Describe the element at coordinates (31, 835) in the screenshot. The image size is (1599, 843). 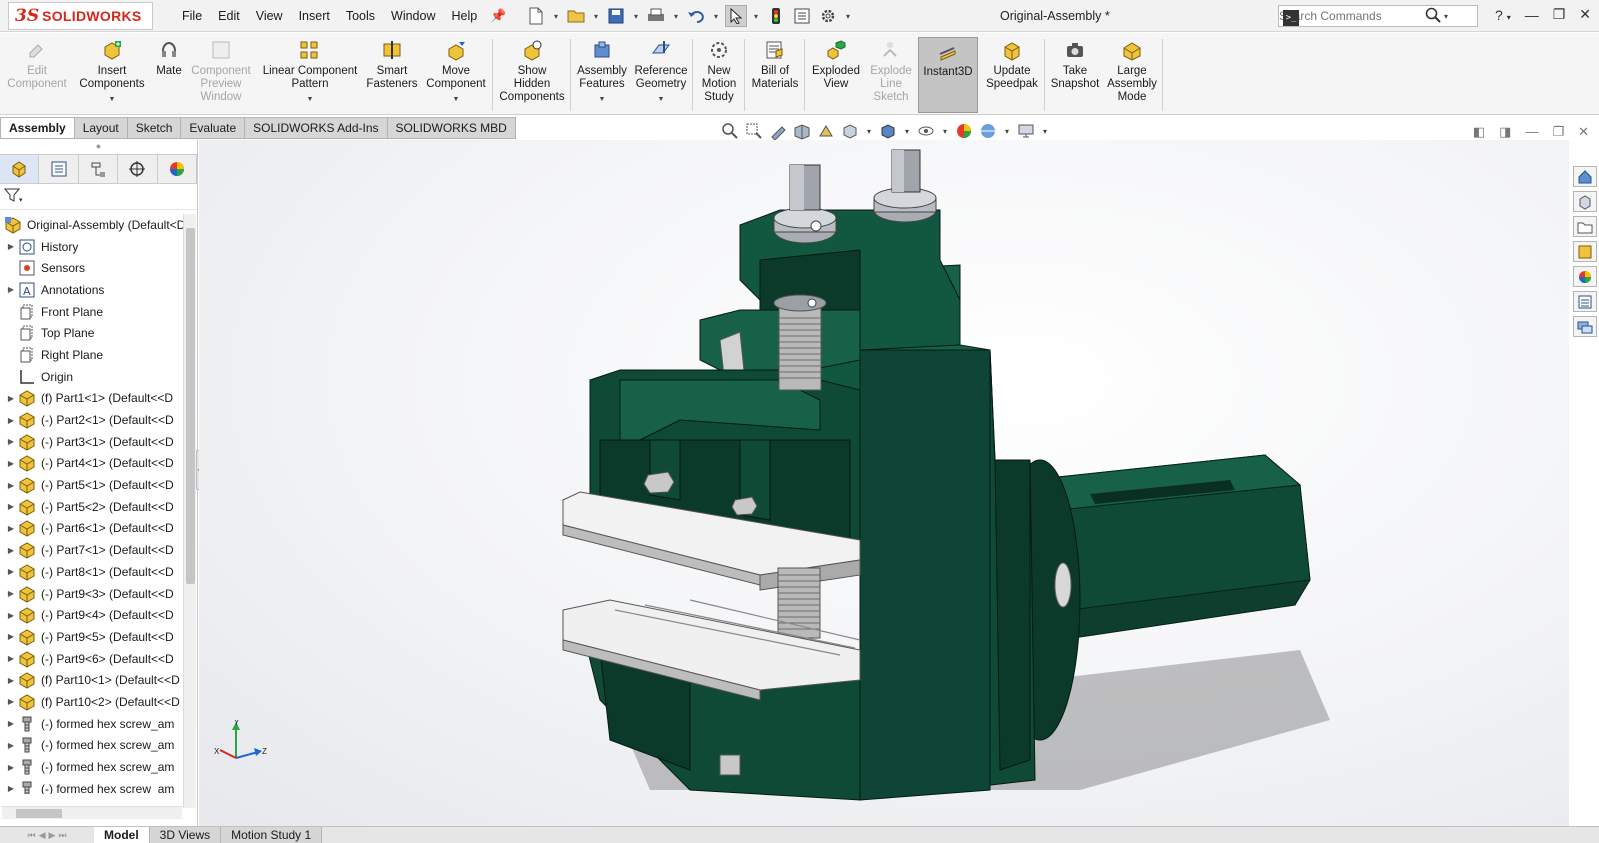
I see `first-tab-icon: ⏮` at that location.